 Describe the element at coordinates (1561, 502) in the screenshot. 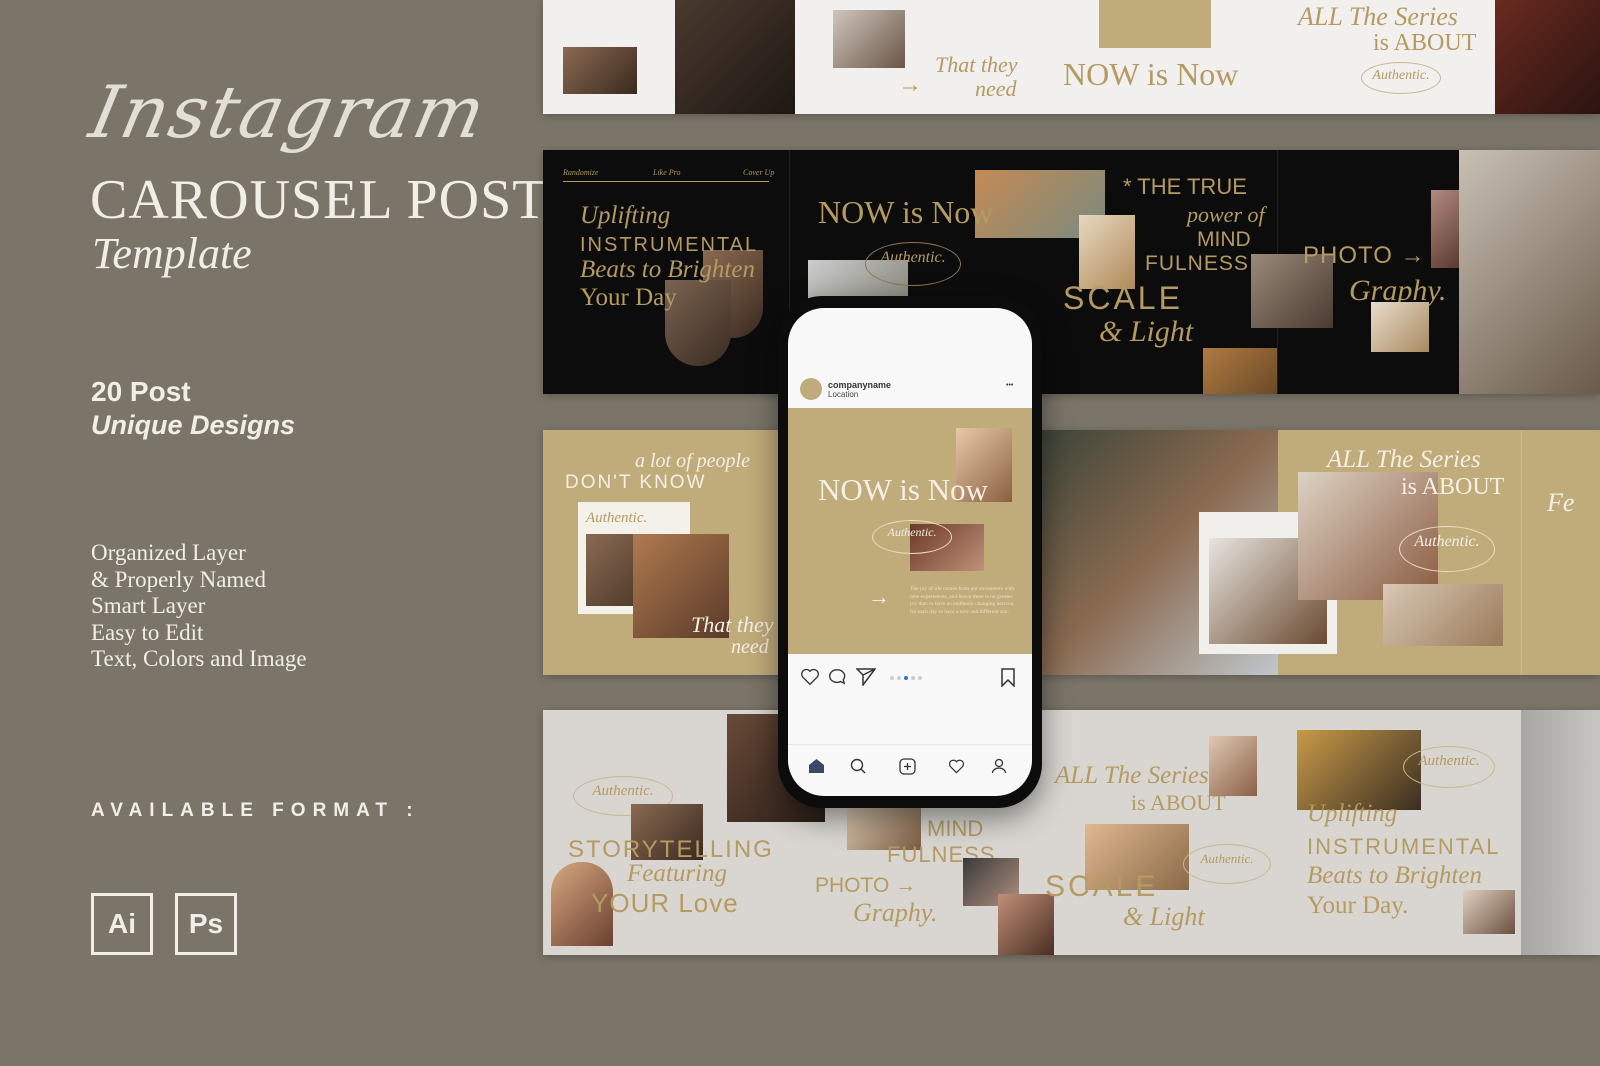

I see `fe-text: Fe` at that location.